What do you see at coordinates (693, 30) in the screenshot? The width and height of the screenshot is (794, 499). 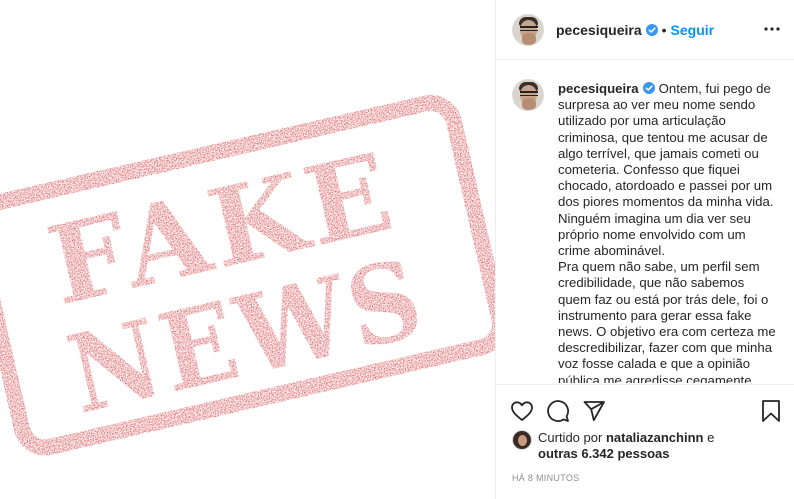 I see `follow-button: Seguir` at bounding box center [693, 30].